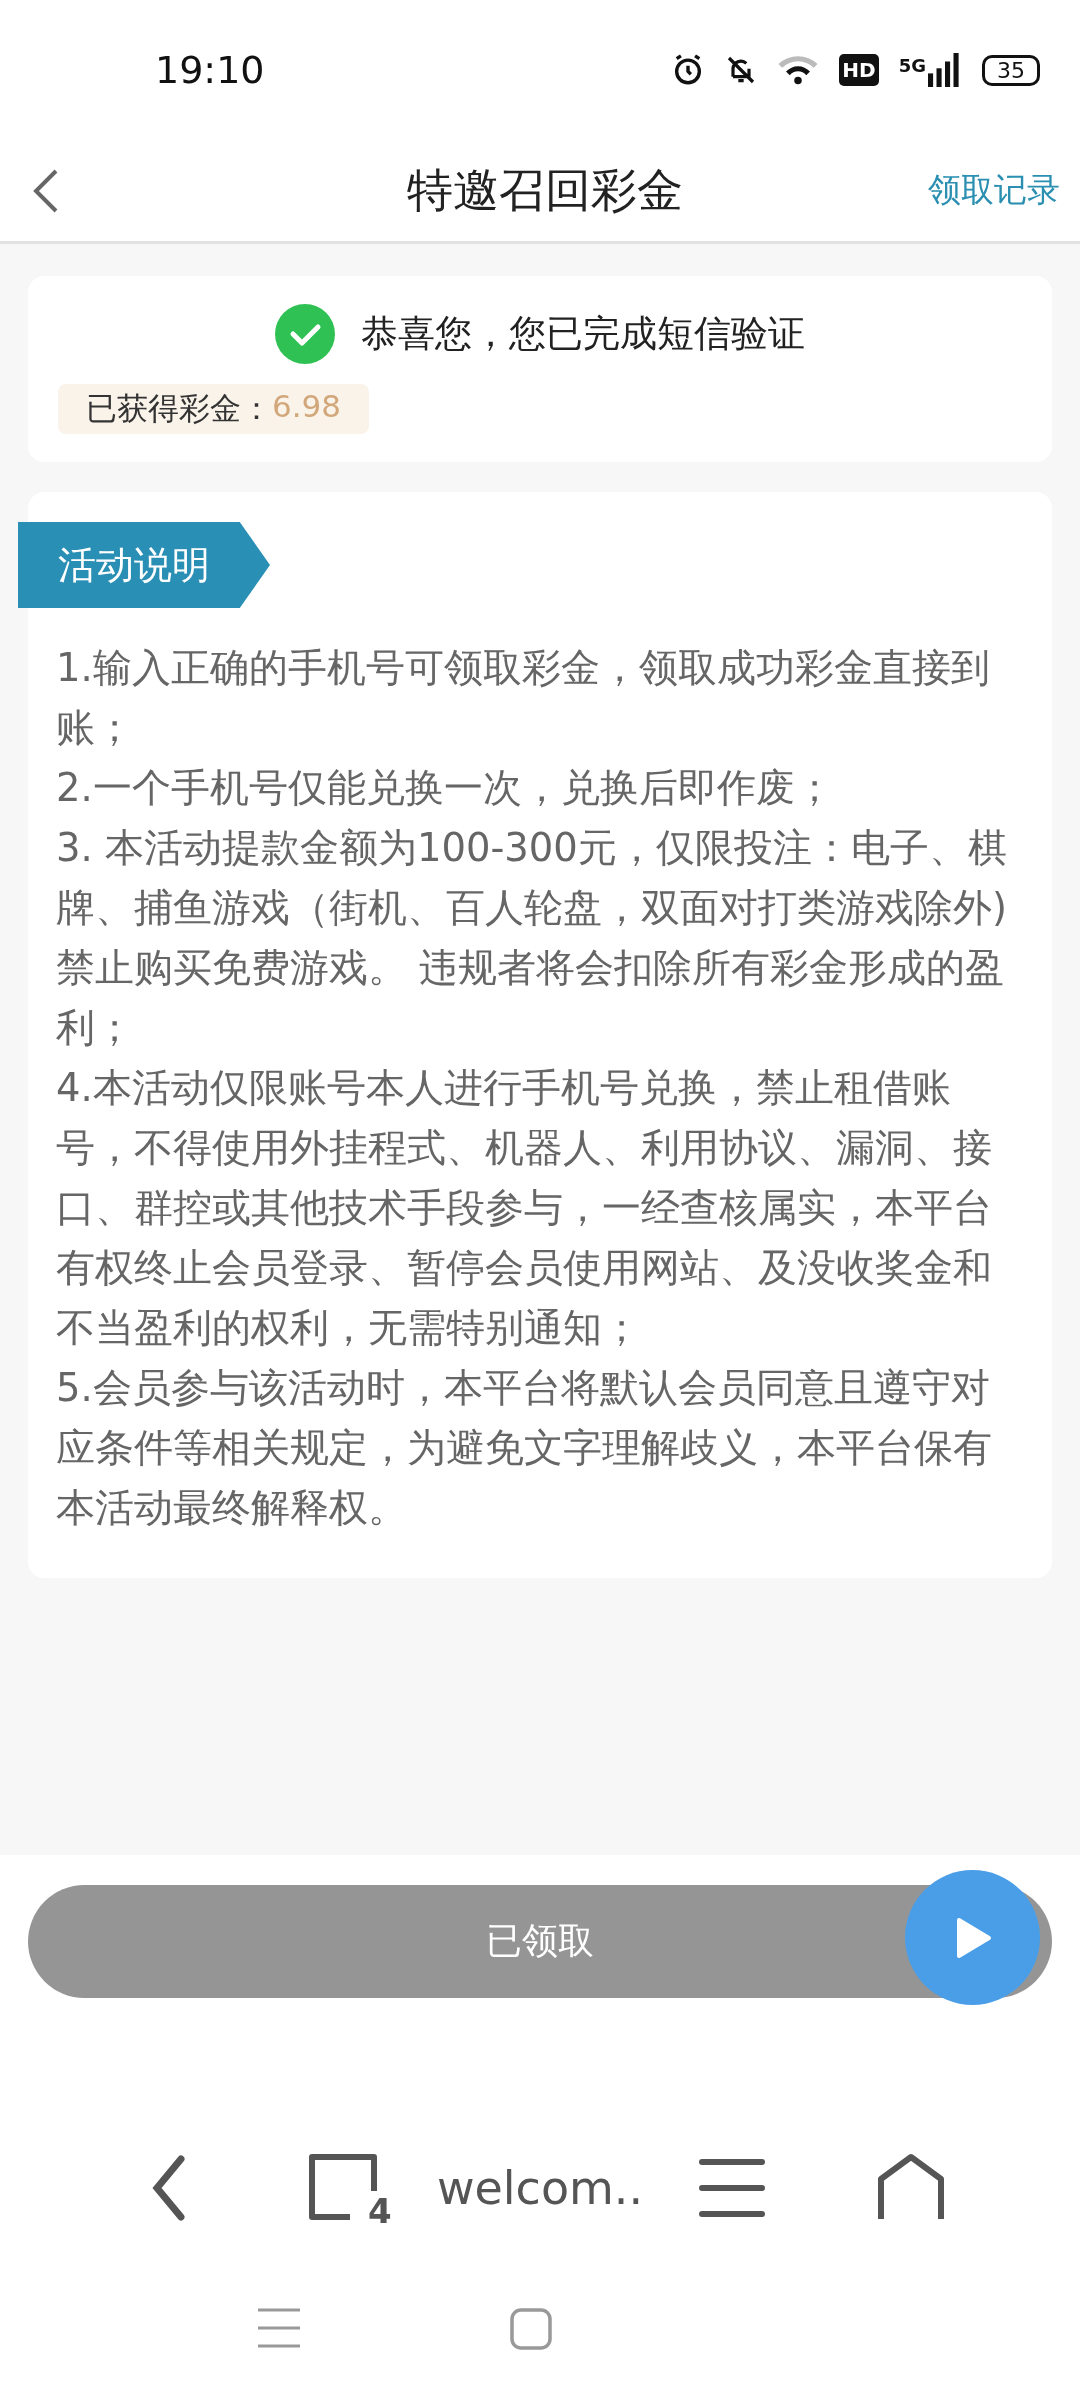 The image size is (1080, 2400). What do you see at coordinates (532, 938) in the screenshot?
I see `rule-text: 3. 本活动提款金额为100-300元，仅限投注：电子、棋牌、捕鱼游戏（街机、百人轮盘，双面对打类游戏除外) 禁止购买免费游戏。 违规者将会扣除所有彩金形成的盈利；` at bounding box center [532, 938].